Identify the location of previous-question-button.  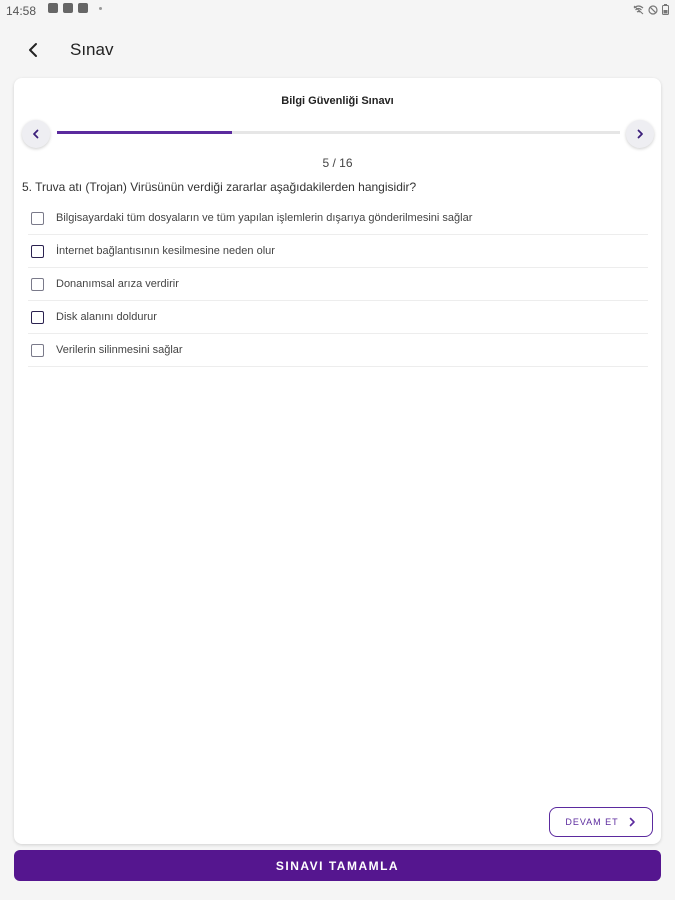
(36, 134).